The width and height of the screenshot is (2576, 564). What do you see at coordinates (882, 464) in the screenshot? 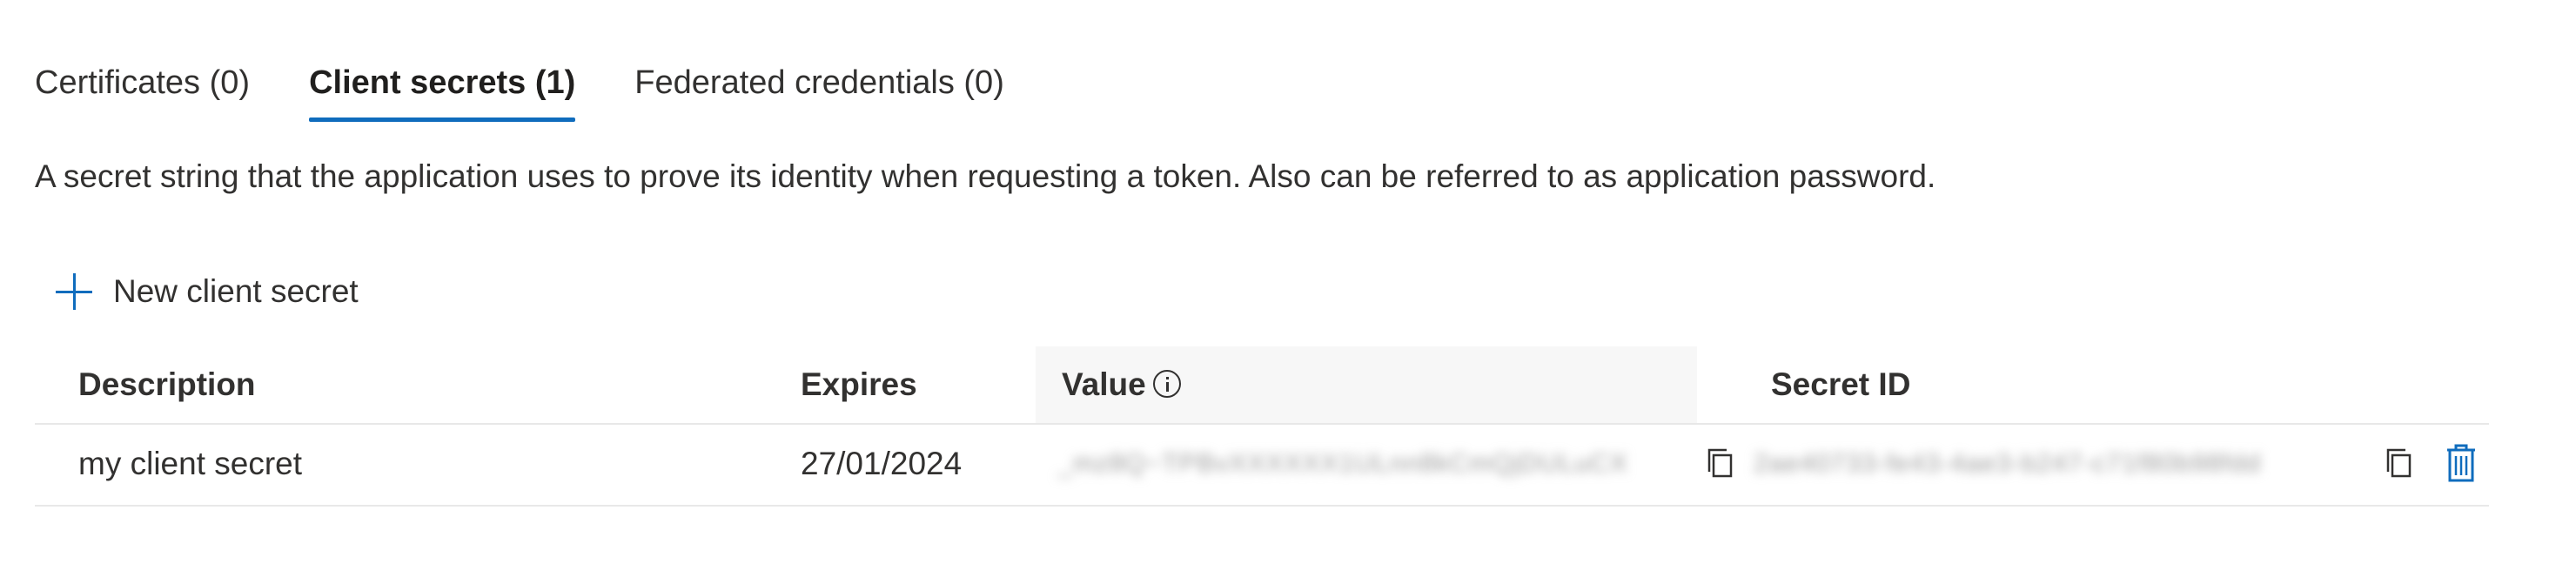
I see `secret-expires-cell: 27/01/2024` at bounding box center [882, 464].